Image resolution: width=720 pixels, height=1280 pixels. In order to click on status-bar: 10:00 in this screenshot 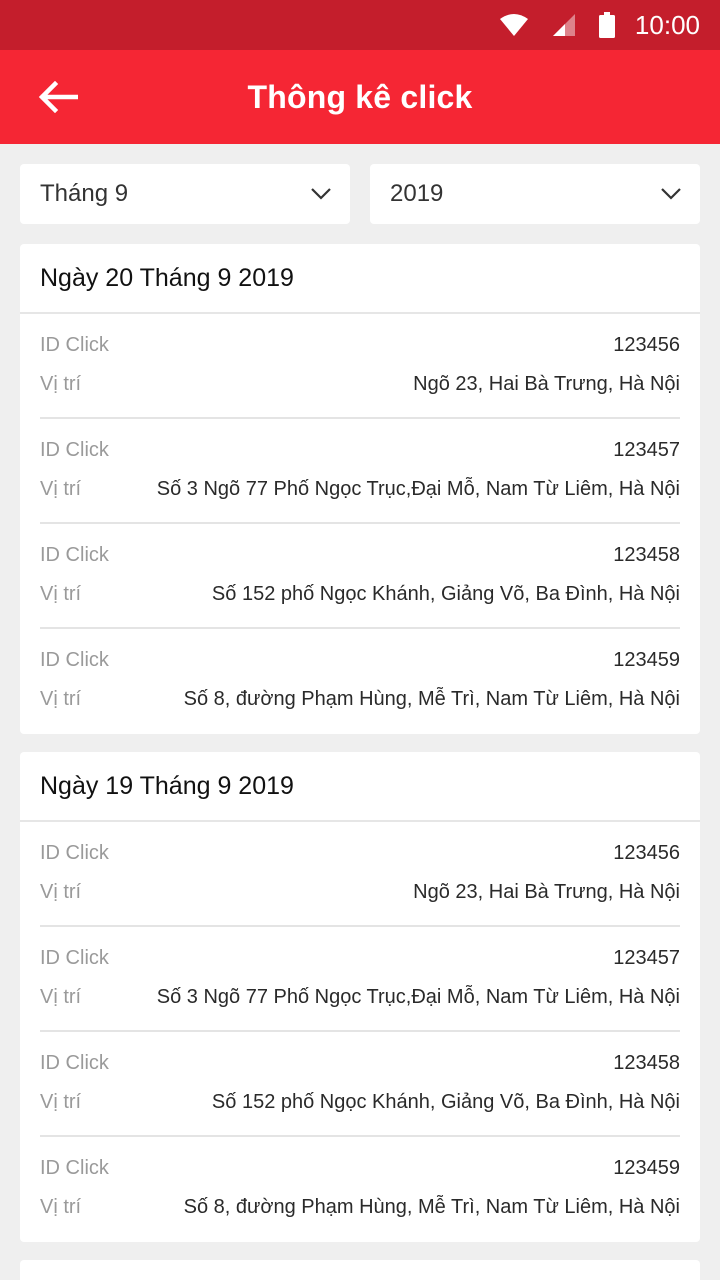, I will do `click(360, 25)`.